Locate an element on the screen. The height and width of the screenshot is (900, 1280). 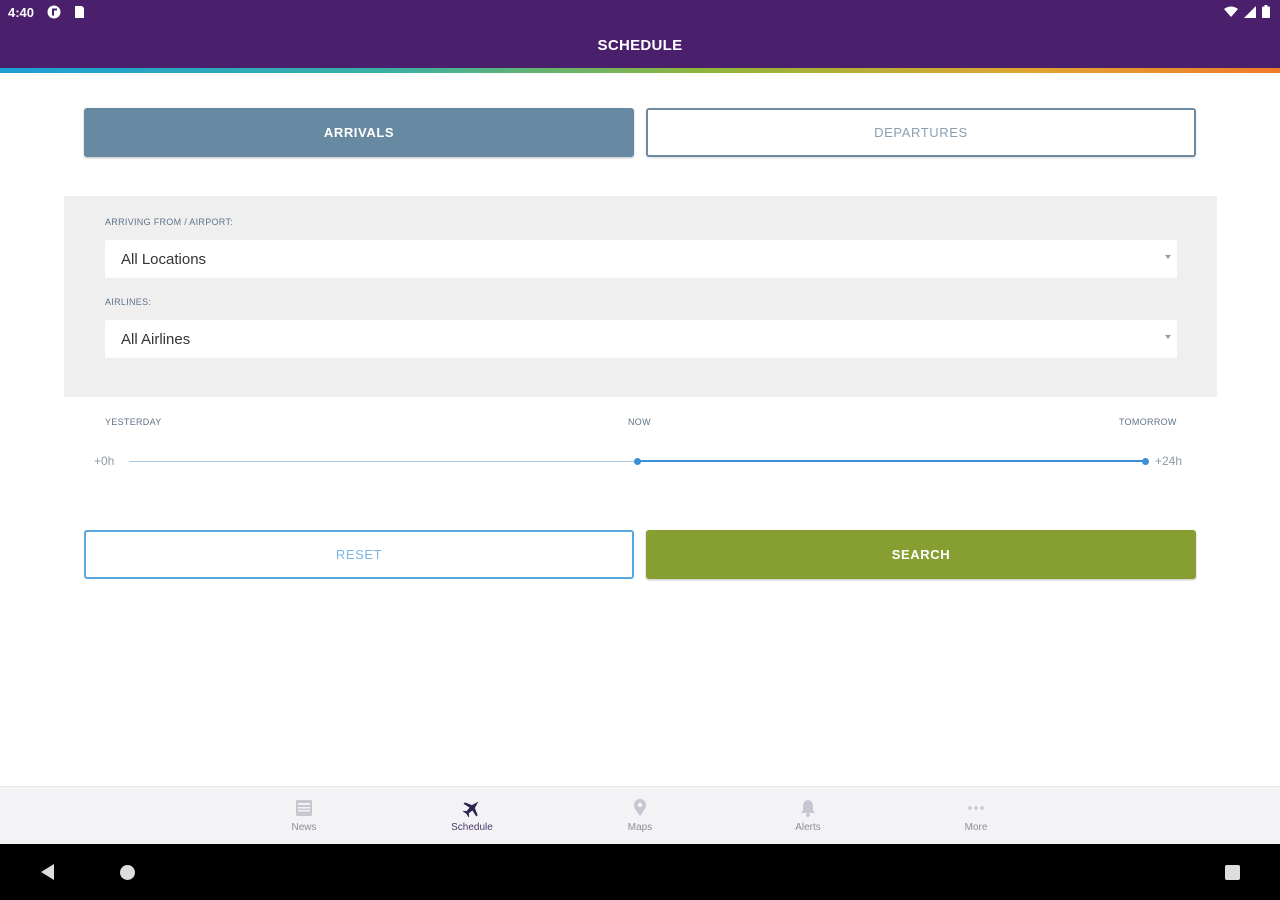
header-accent-stripe is located at coordinates (640, 70).